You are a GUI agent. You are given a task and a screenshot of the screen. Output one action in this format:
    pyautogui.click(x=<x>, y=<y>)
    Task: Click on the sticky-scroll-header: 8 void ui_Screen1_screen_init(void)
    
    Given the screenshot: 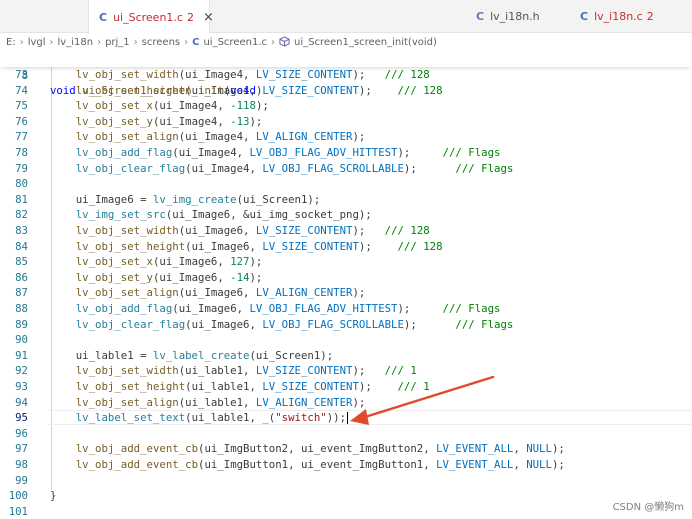 What is the action you would take?
    pyautogui.click(x=346, y=75)
    